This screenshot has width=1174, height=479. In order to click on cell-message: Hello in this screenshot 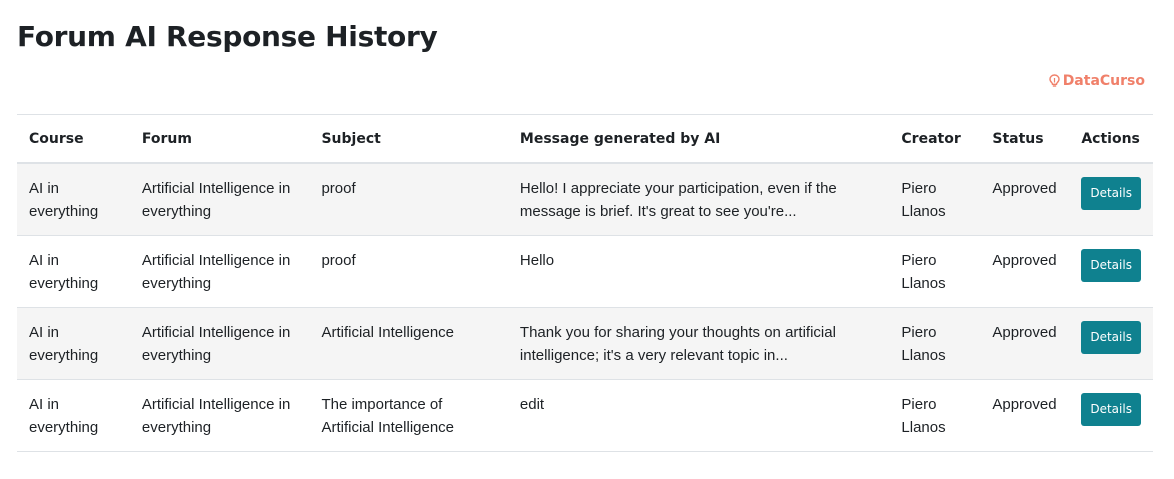, I will do `click(698, 271)`.